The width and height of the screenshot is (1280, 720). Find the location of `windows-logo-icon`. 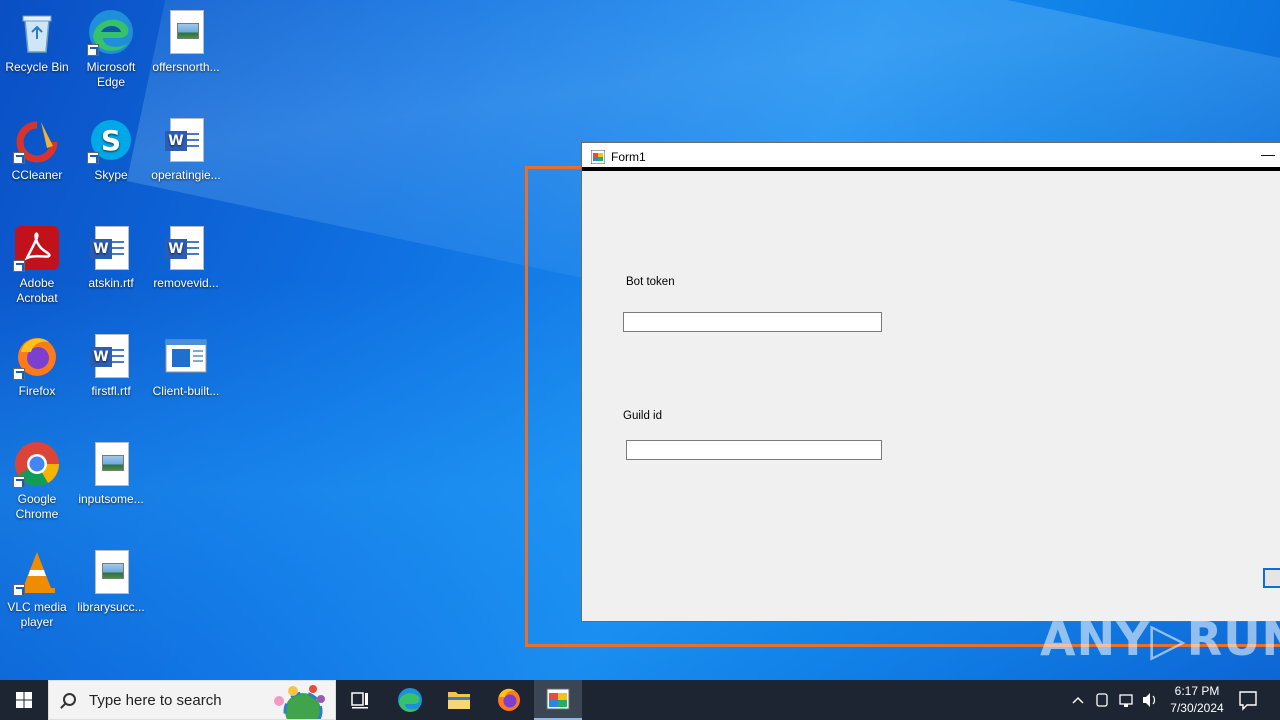

windows-logo-icon is located at coordinates (24, 700).